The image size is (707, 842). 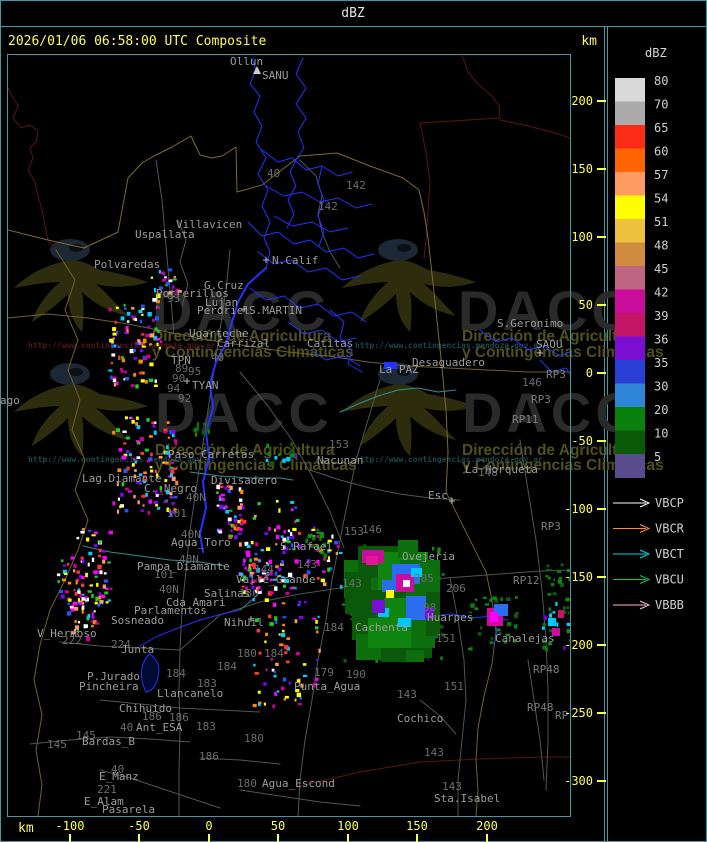 What do you see at coordinates (525, 638) in the screenshot?
I see `map-label: Canalejas` at bounding box center [525, 638].